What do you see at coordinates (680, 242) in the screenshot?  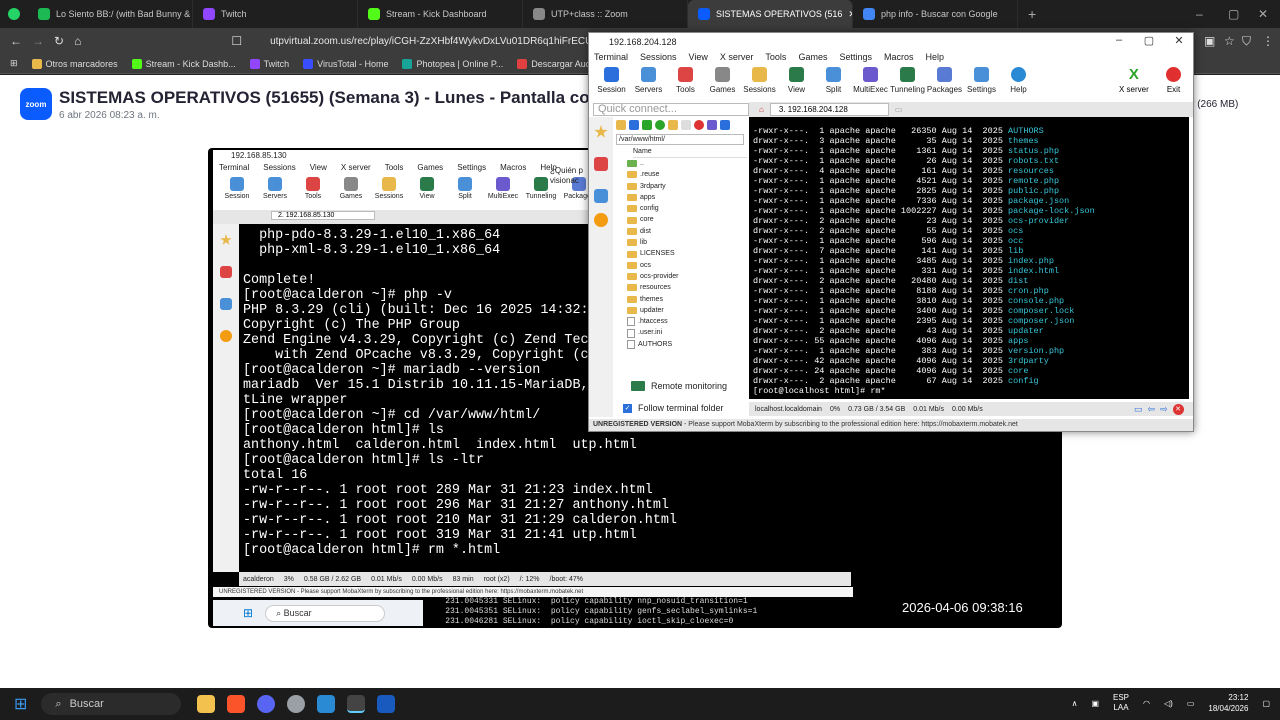 I see `sftp-file-item: lib` at bounding box center [680, 242].